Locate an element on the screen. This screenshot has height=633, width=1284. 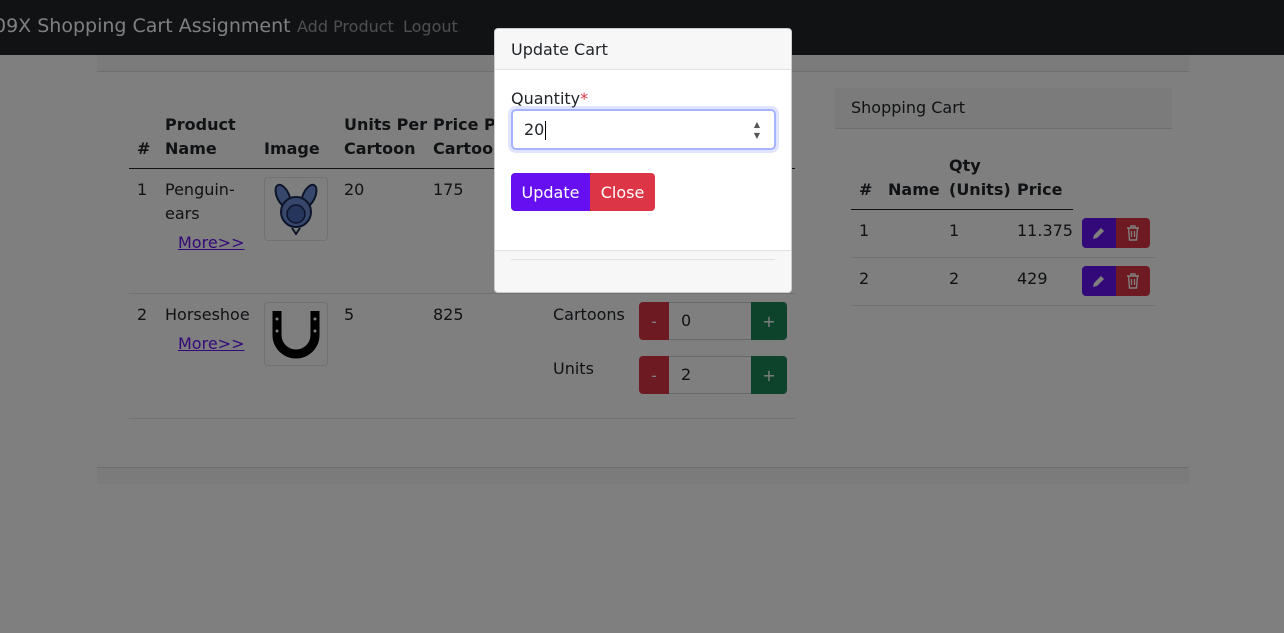
update-button: Update is located at coordinates (550, 192).